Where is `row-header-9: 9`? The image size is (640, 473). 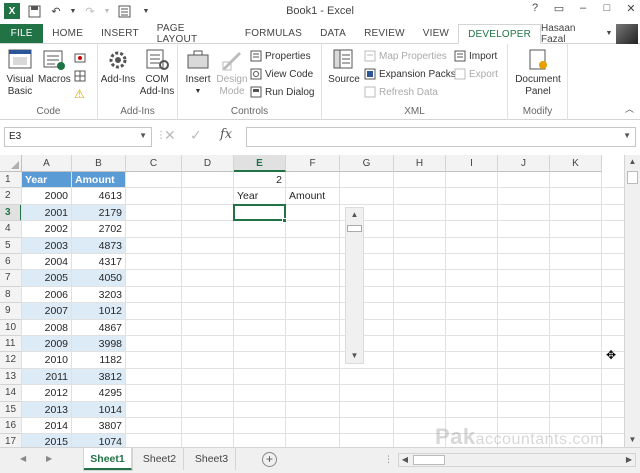
row-header-9: 9 is located at coordinates (11, 311).